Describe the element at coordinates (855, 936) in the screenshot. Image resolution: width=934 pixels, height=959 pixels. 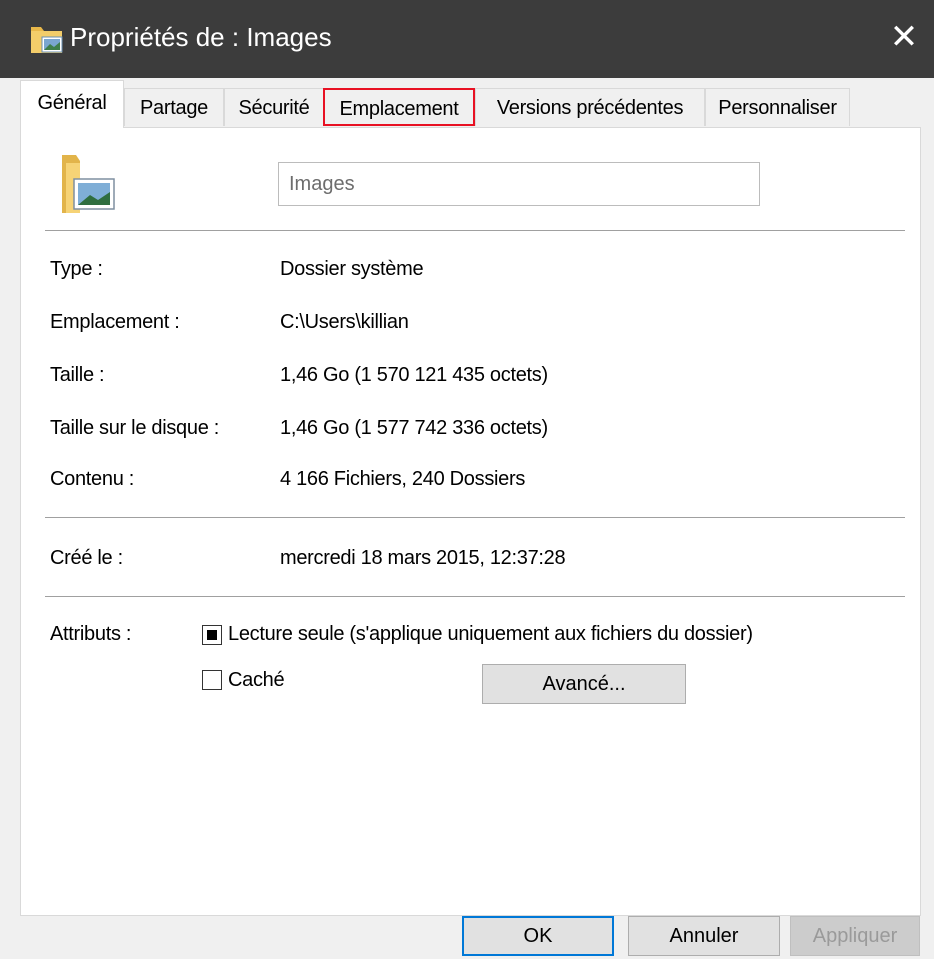
I see `apply-button: Appliquer` at that location.